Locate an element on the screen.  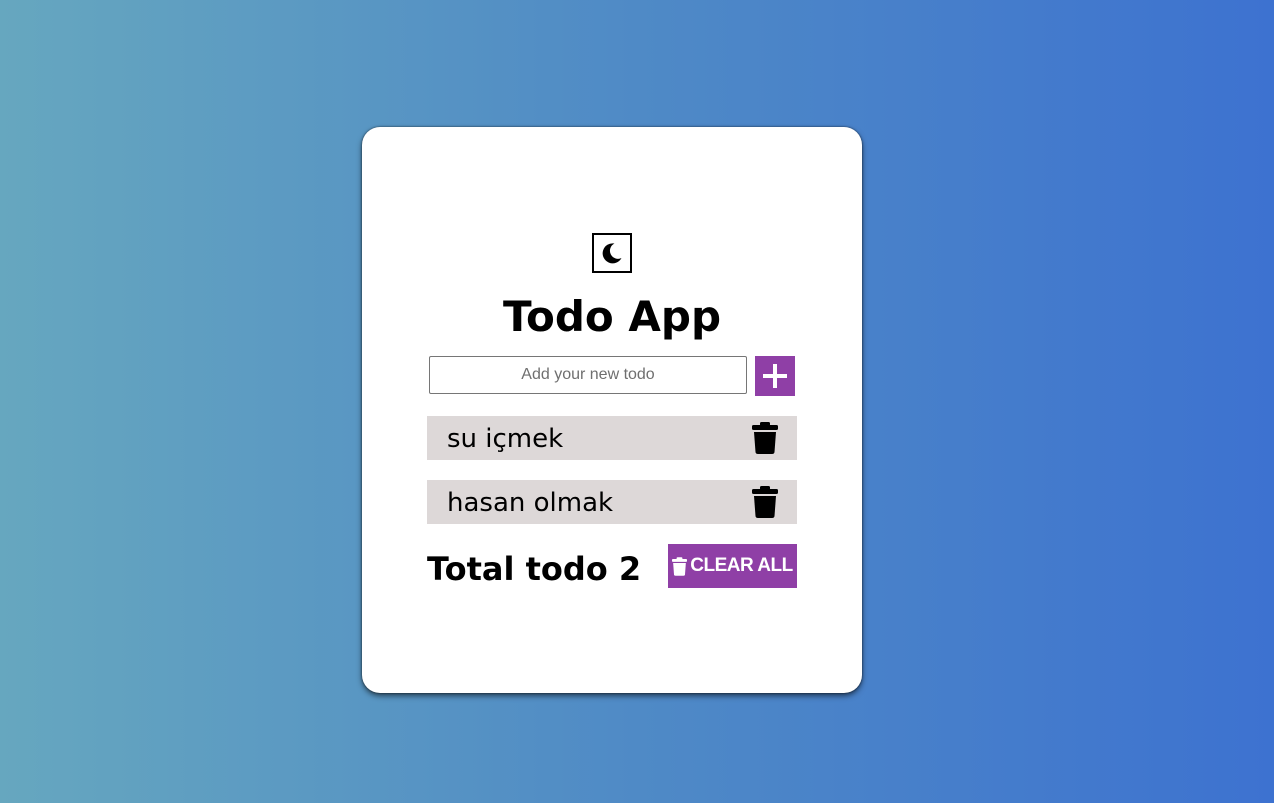
add-todo-button is located at coordinates (775, 376).